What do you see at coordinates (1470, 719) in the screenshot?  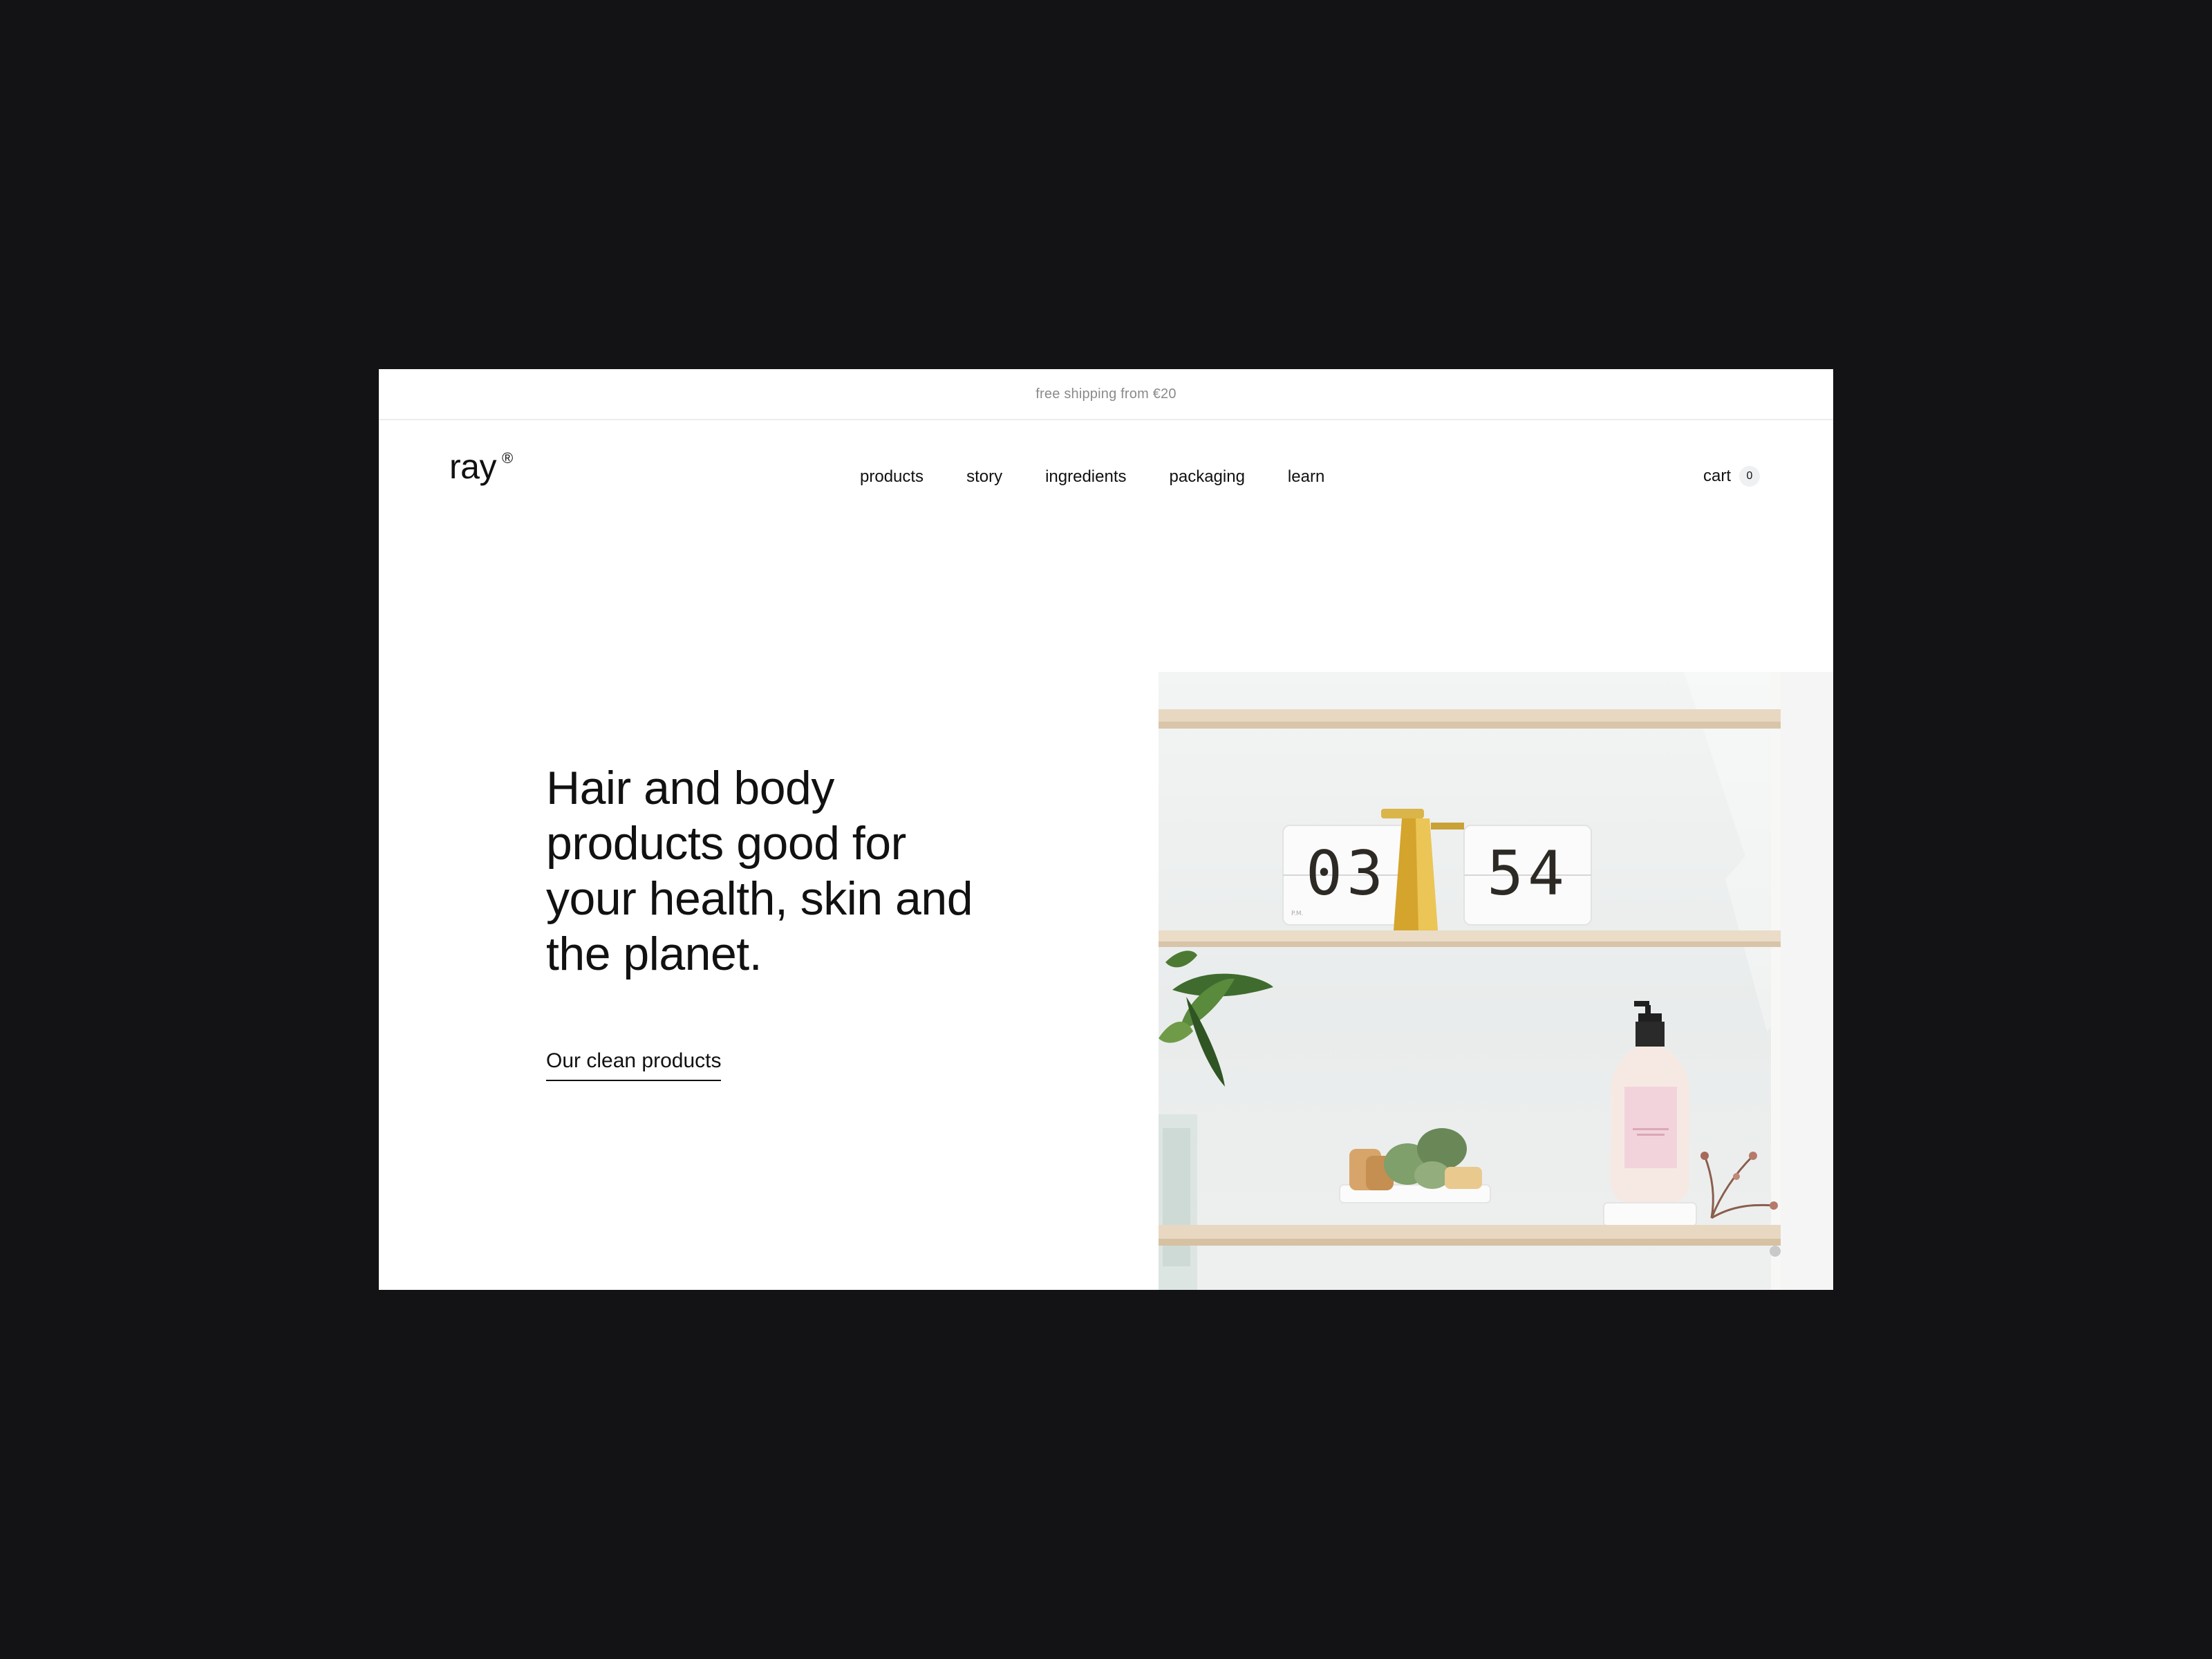 I see `top-shelf` at bounding box center [1470, 719].